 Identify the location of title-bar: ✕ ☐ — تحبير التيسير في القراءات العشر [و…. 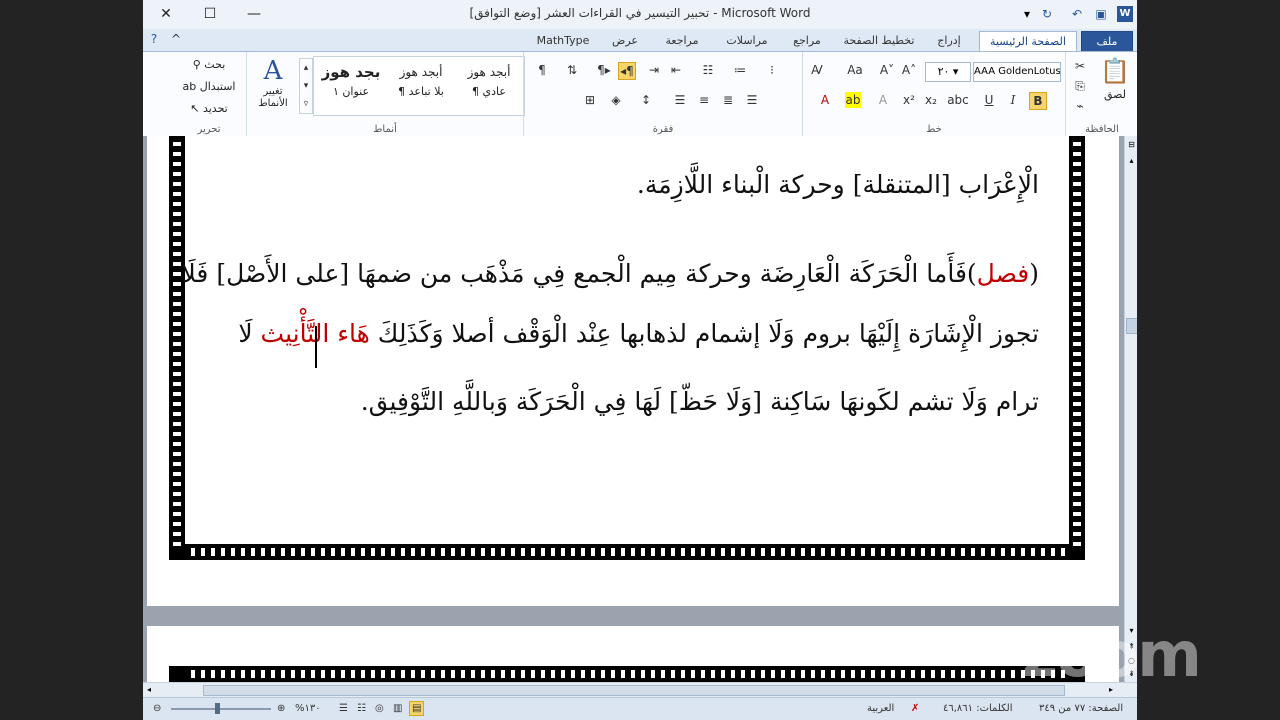
(640, 15).